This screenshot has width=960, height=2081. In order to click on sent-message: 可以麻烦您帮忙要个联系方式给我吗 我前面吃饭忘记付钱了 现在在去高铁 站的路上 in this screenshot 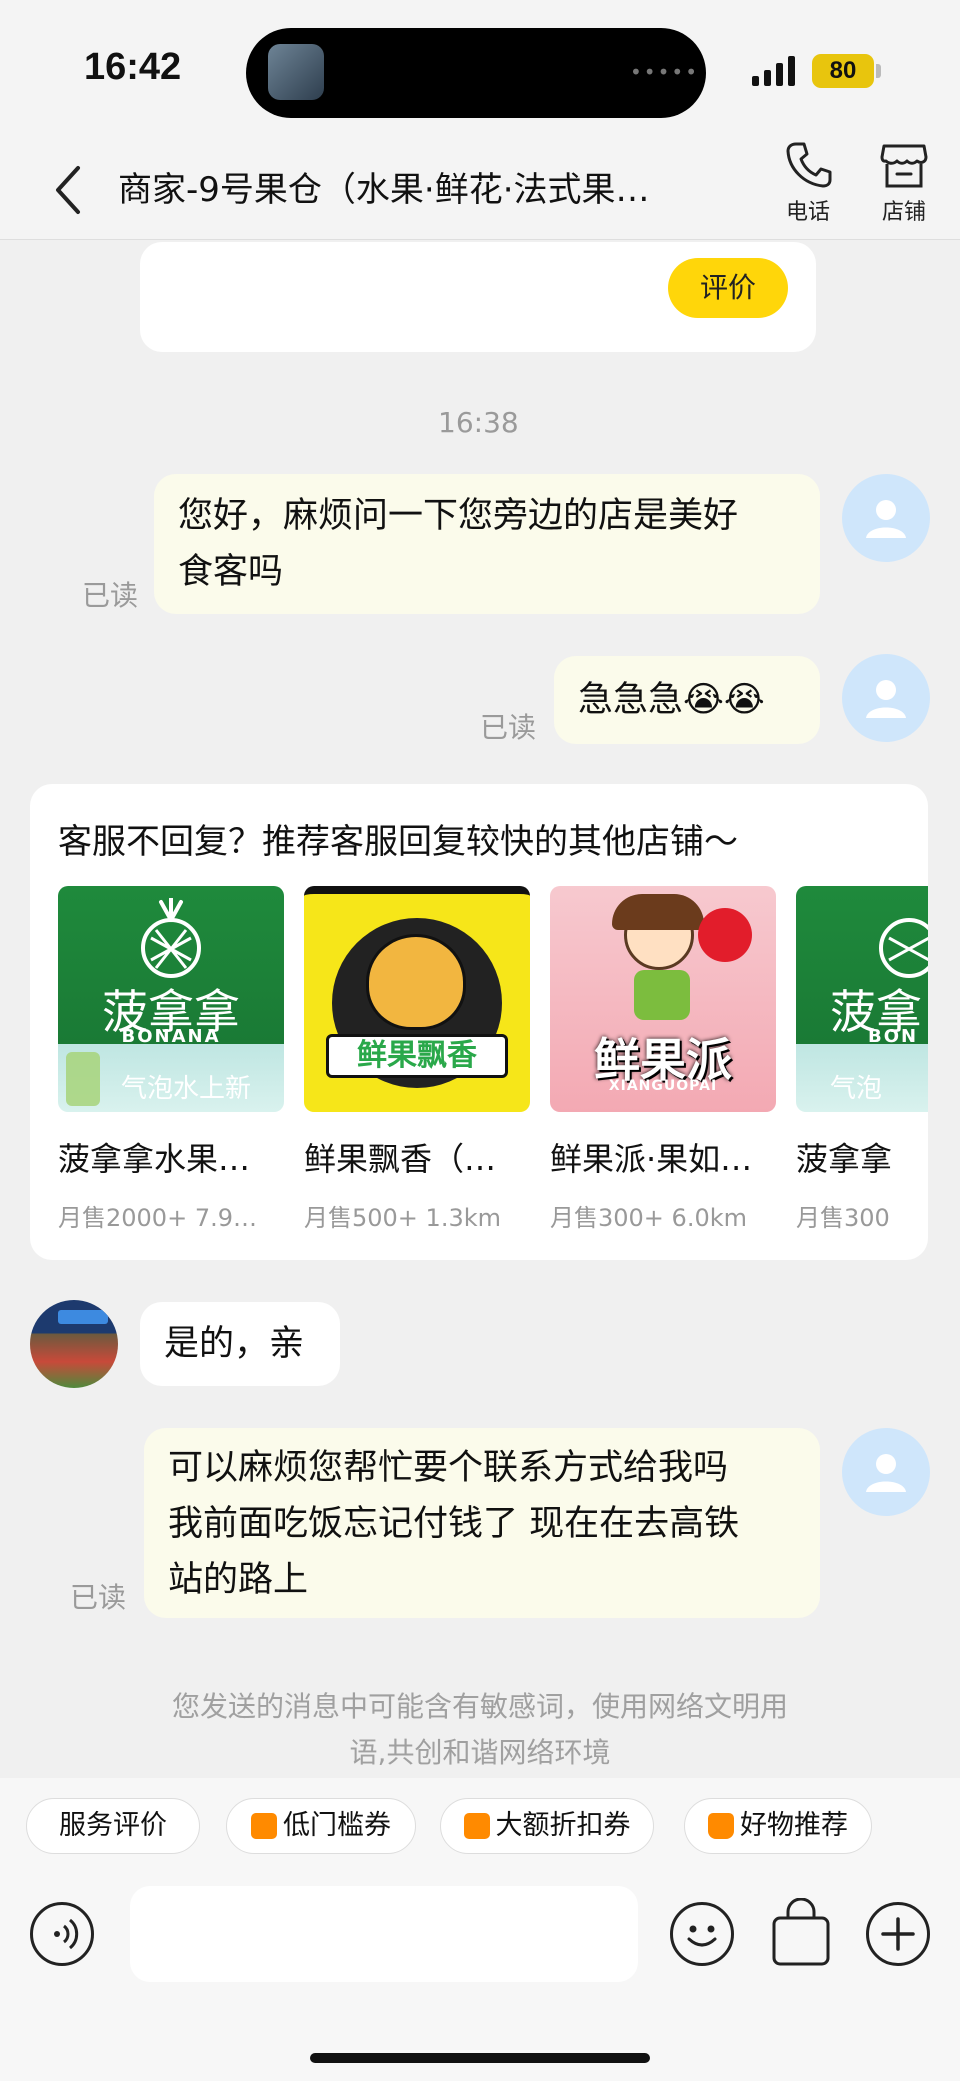, I will do `click(482, 1523)`.